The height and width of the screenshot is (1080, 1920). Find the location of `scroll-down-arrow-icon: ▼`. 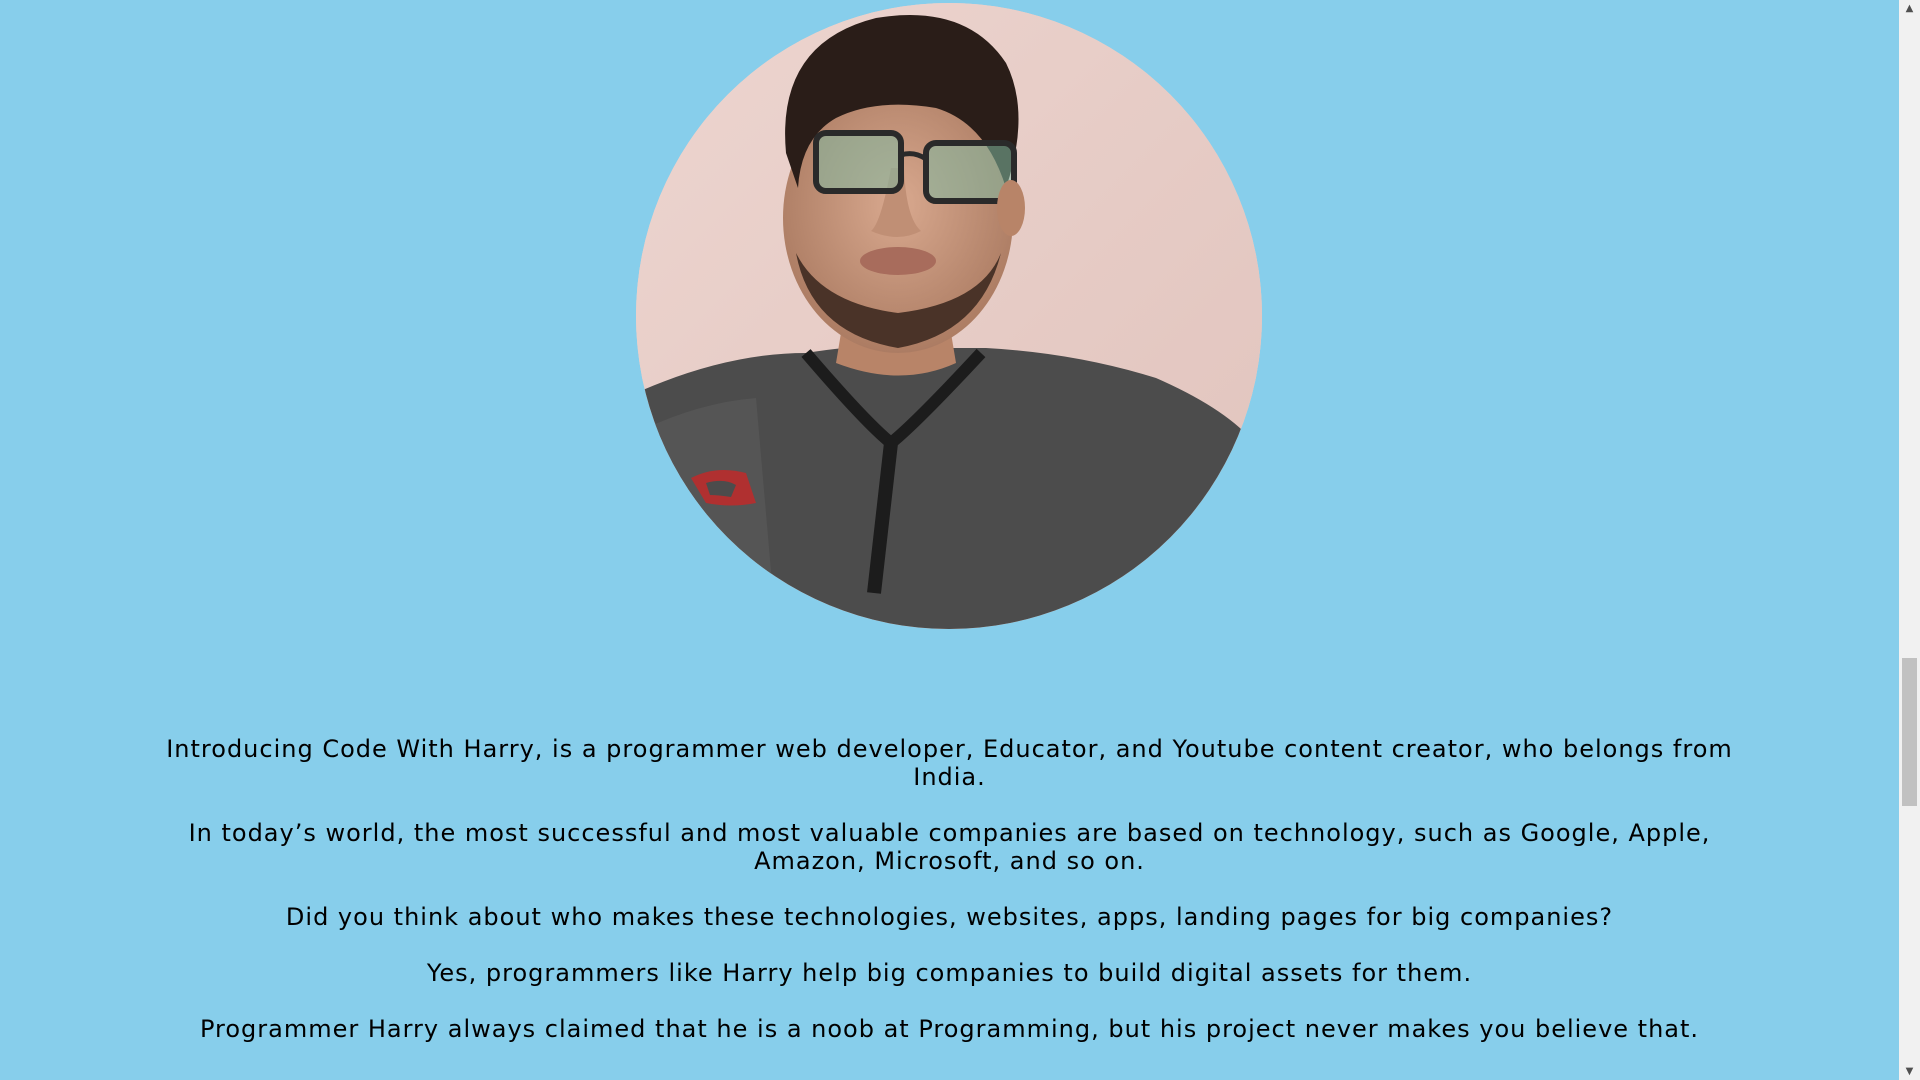

scroll-down-arrow-icon: ▼ is located at coordinates (1909, 1071).